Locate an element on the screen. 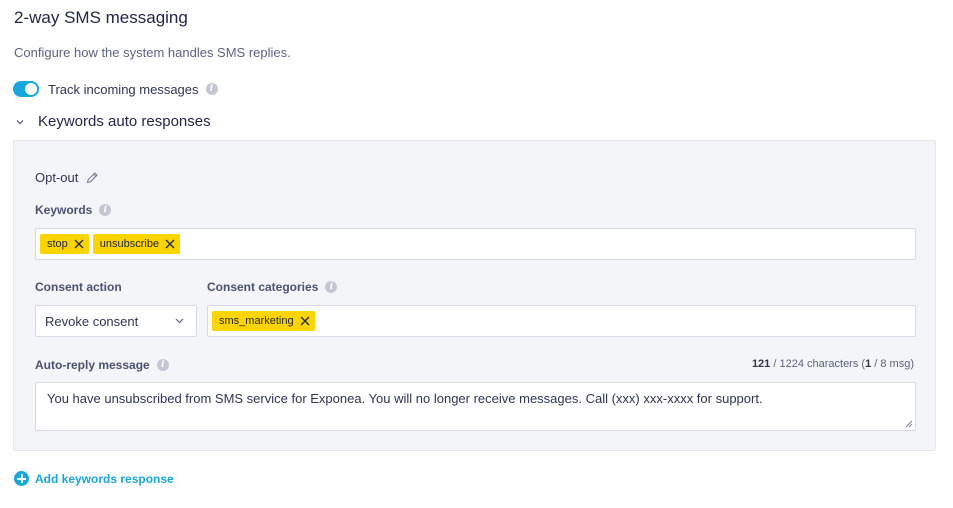 The height and width of the screenshot is (508, 953). keywords-label: Keywords i is located at coordinates (73, 210).